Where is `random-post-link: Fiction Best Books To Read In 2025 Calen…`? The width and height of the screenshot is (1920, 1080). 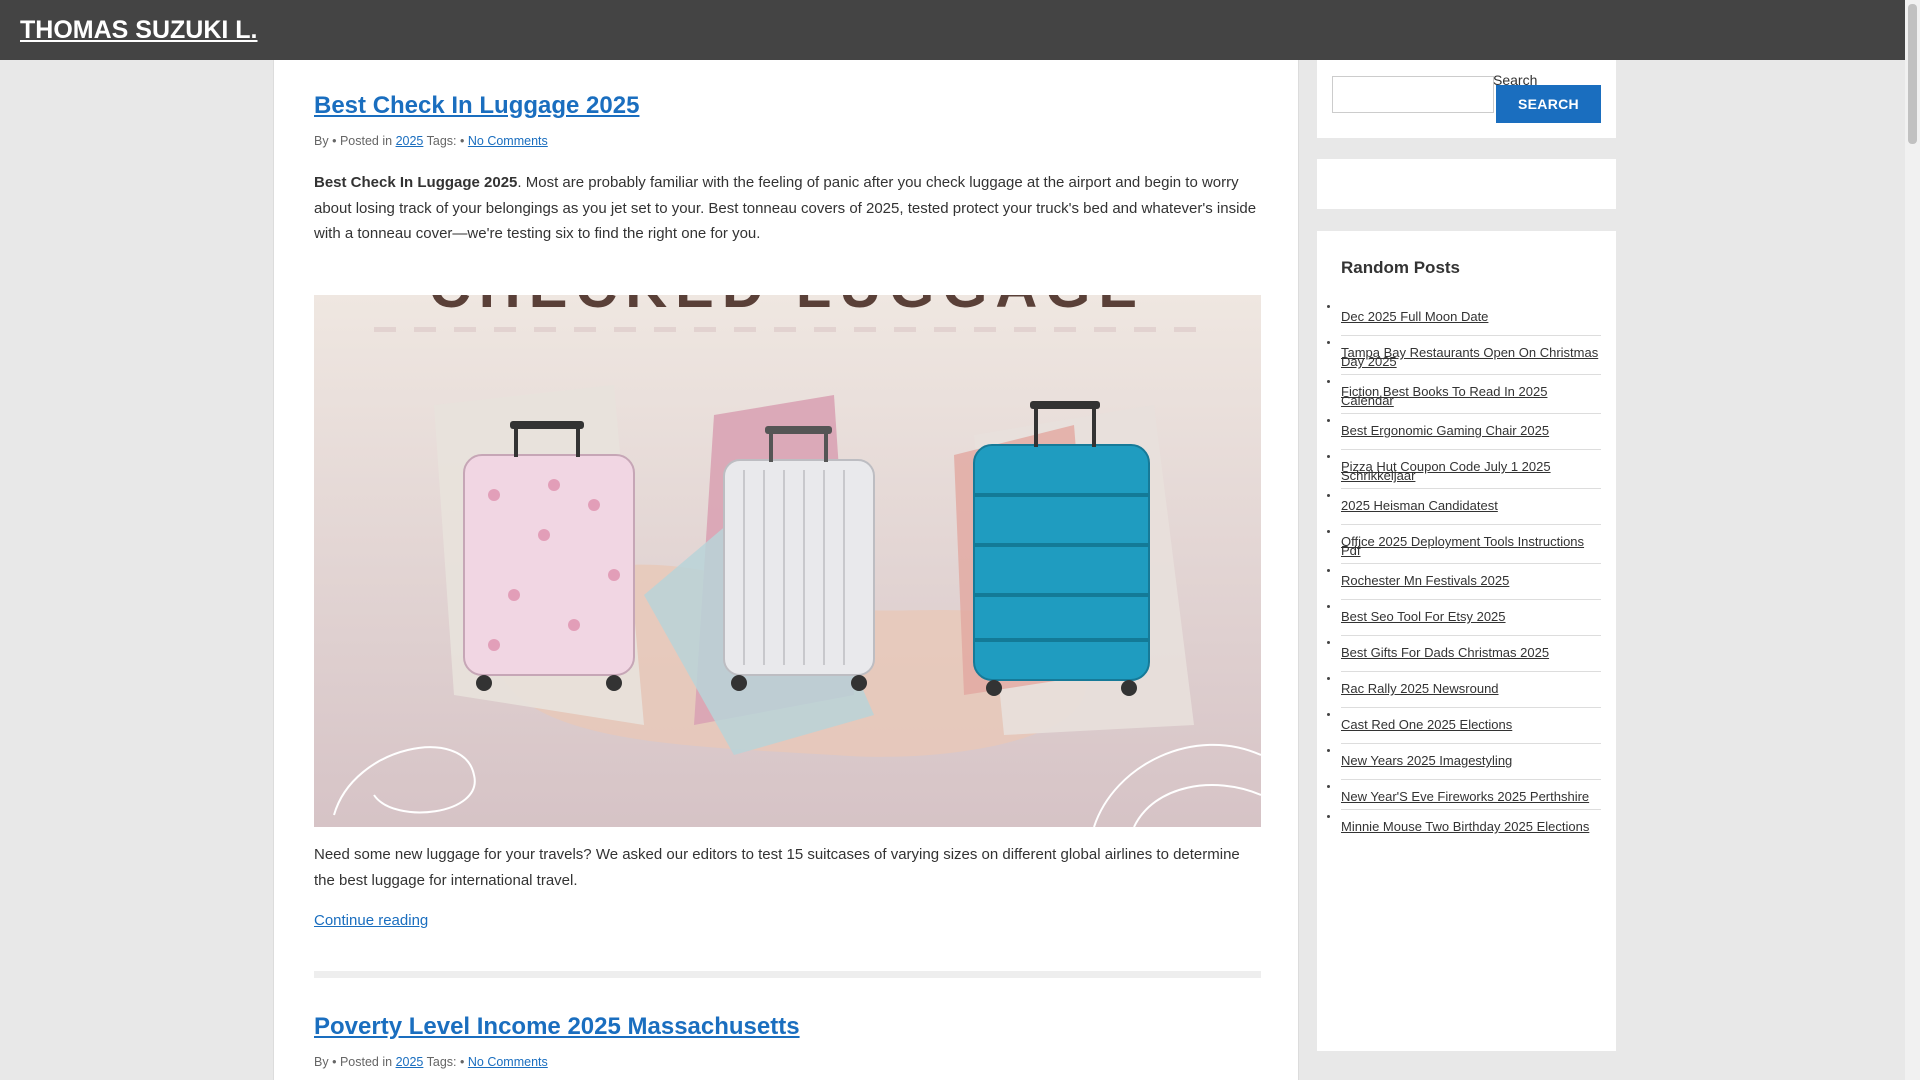 random-post-link: Fiction Best Books To Read In 2025 Calen… is located at coordinates (1471, 394).